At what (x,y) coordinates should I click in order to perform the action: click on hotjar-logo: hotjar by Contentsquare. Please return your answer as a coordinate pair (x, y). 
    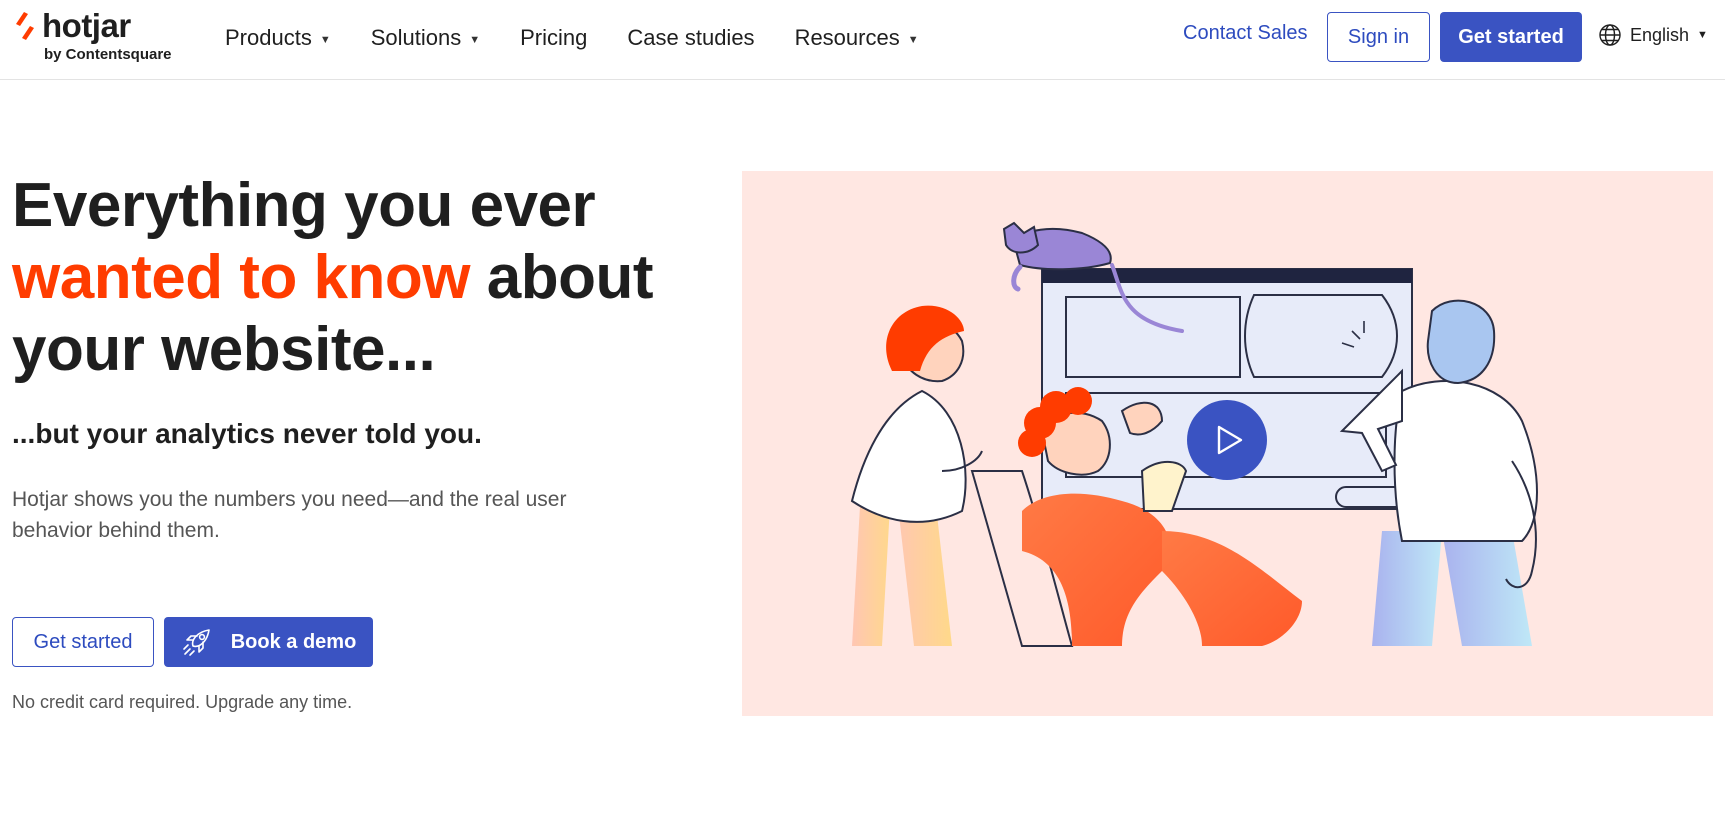
    Looking at the image, I should click on (97, 37).